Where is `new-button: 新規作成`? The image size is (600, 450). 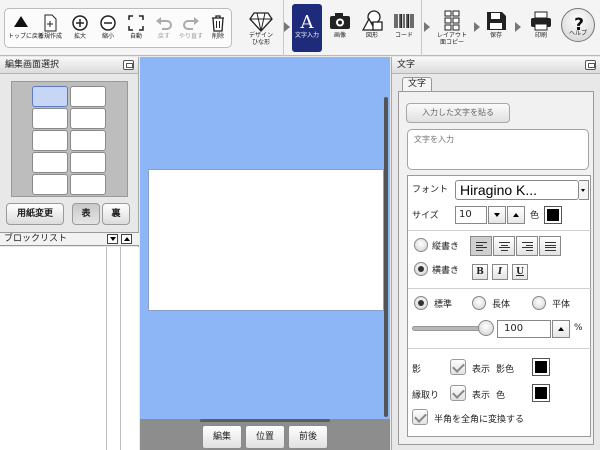 new-button: 新規作成 is located at coordinates (50, 28).